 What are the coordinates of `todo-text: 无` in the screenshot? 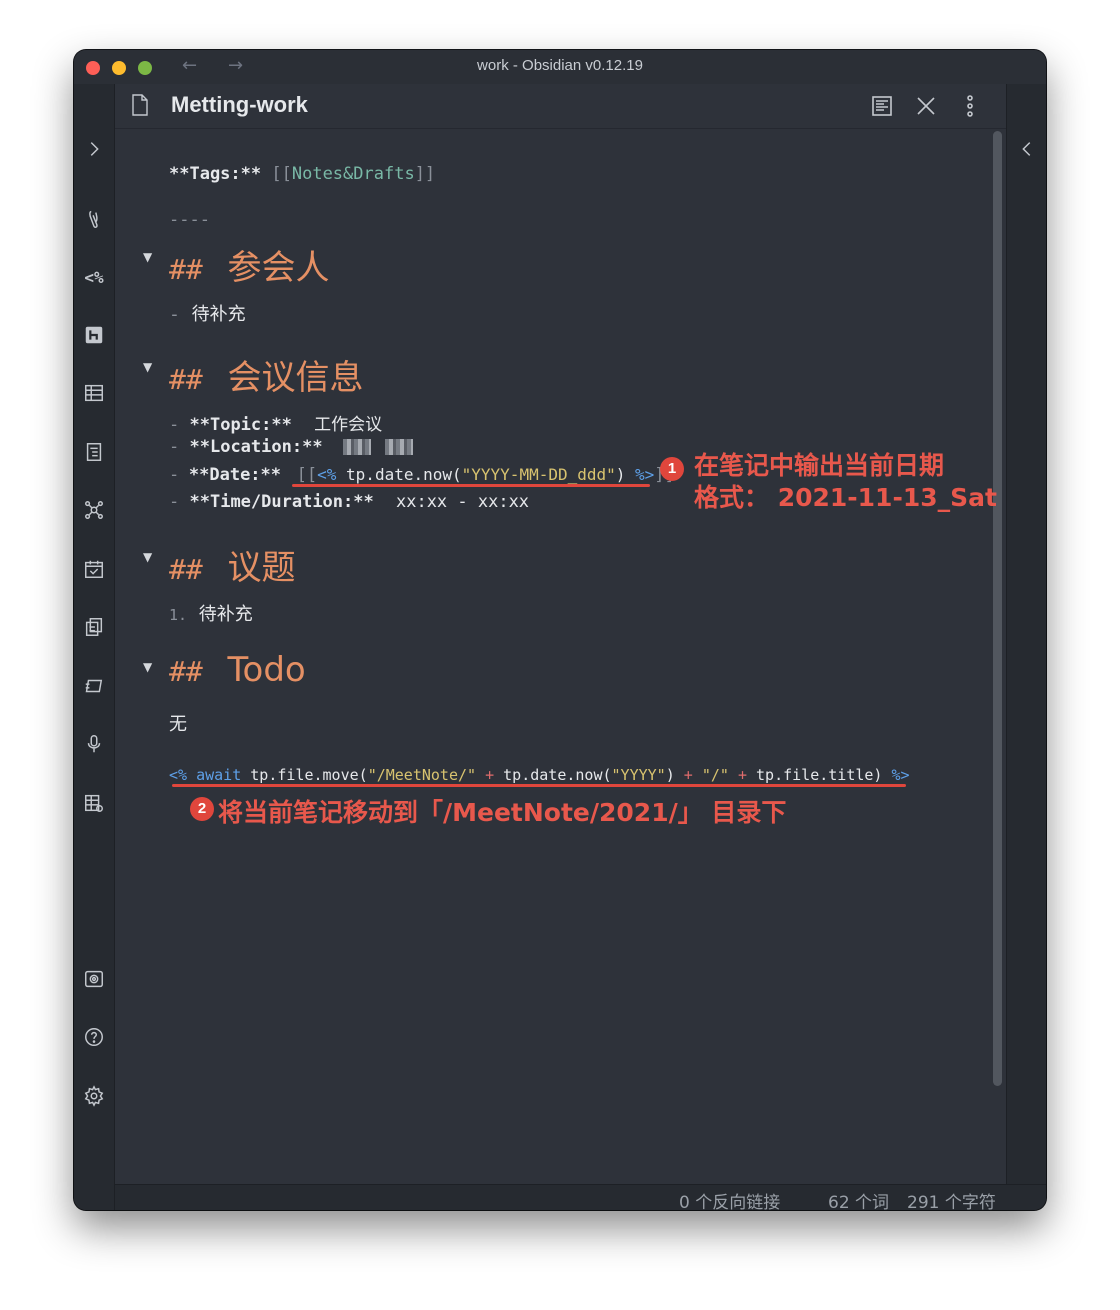 It's located at (178, 724).